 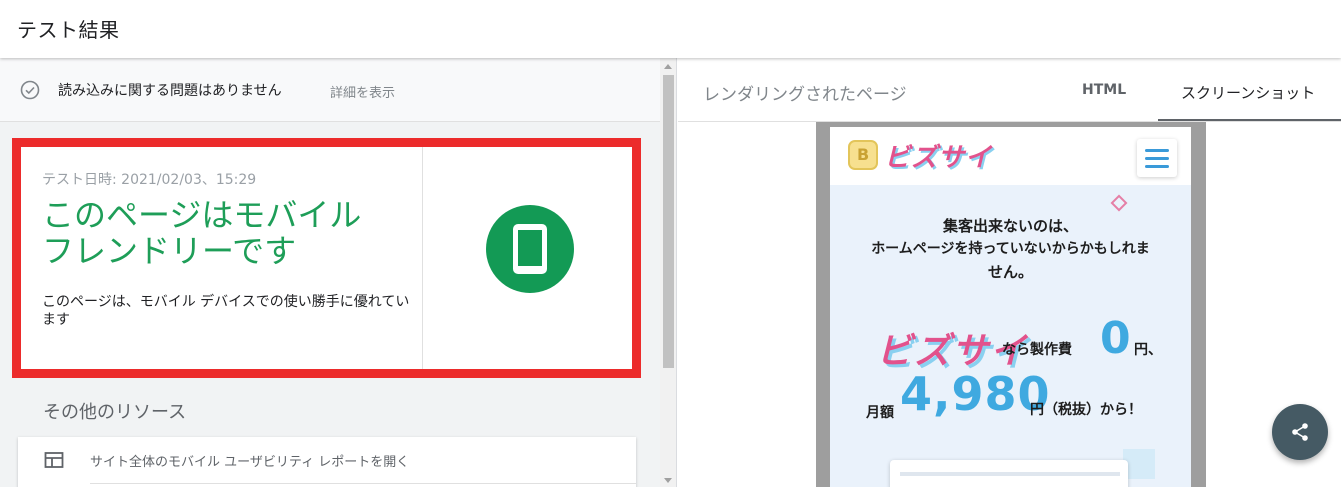 I want to click on thumbnail-bar, so click(x=1010, y=474).